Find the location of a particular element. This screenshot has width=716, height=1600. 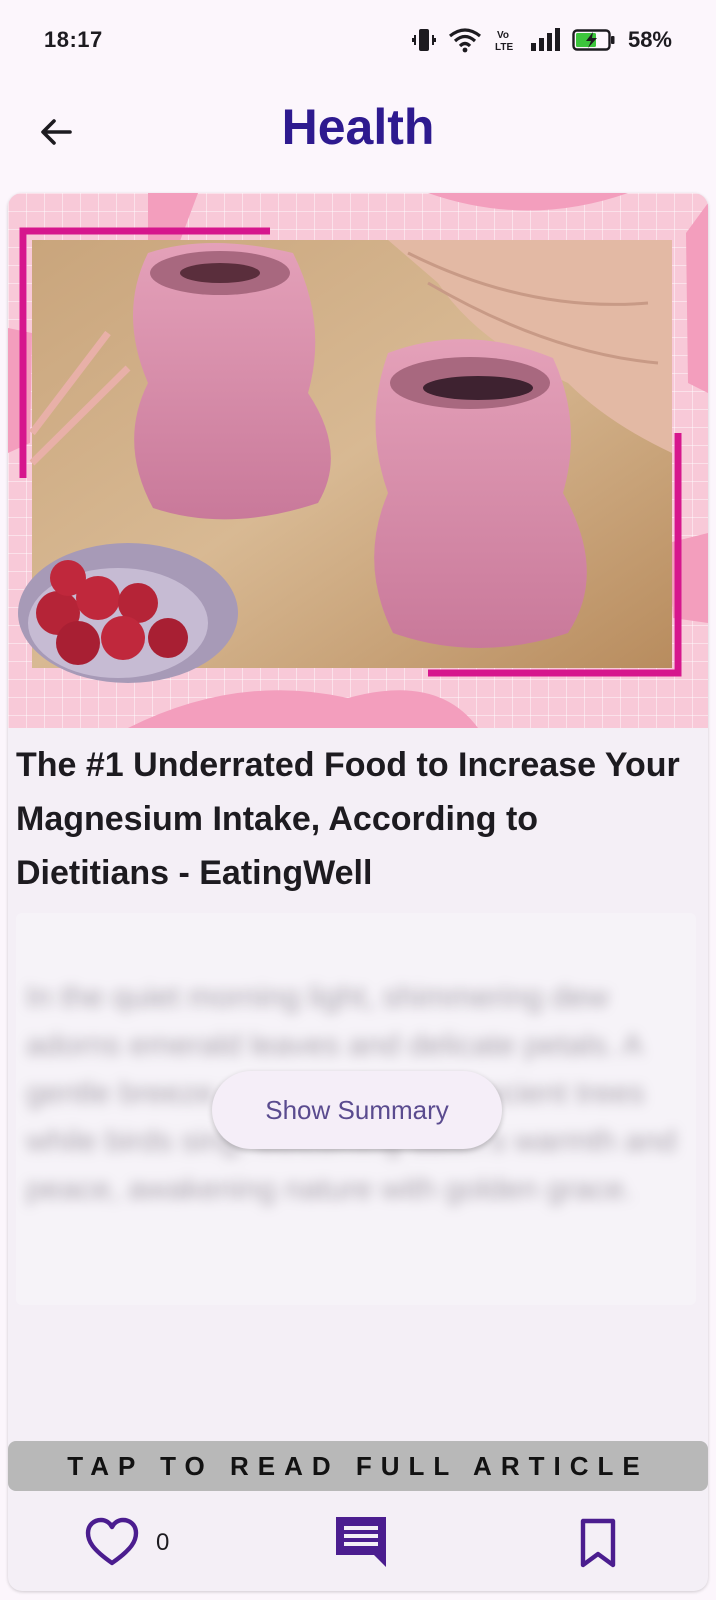

article-actions: 0 is located at coordinates (358, 1542).